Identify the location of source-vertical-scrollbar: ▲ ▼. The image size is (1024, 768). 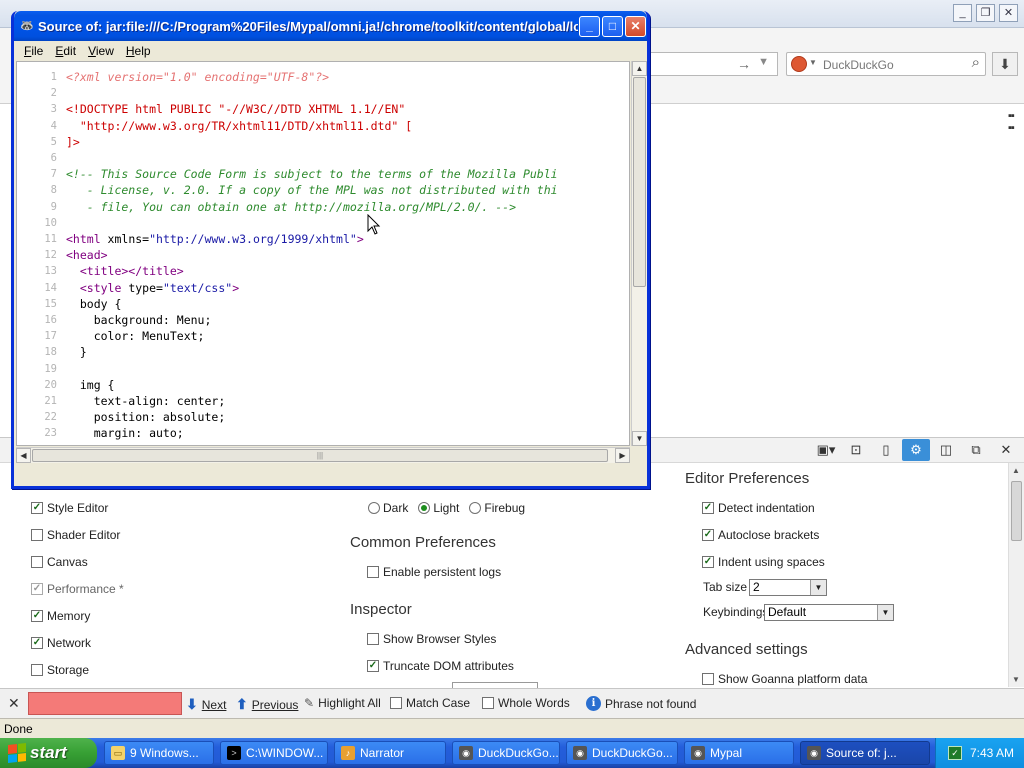
(639, 253).